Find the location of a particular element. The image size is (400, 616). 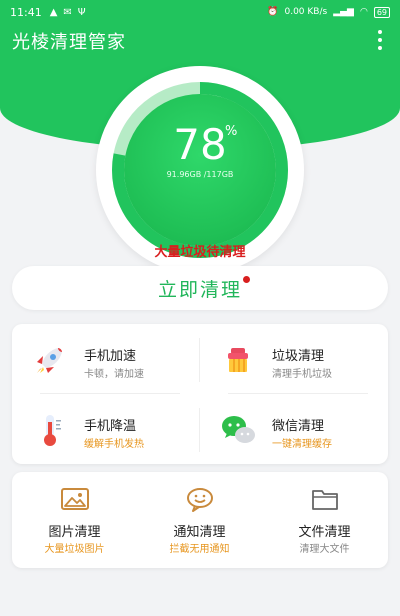

tool-phone-boost: 手机加速 卡顿，请加速 is located at coordinates (106, 359).